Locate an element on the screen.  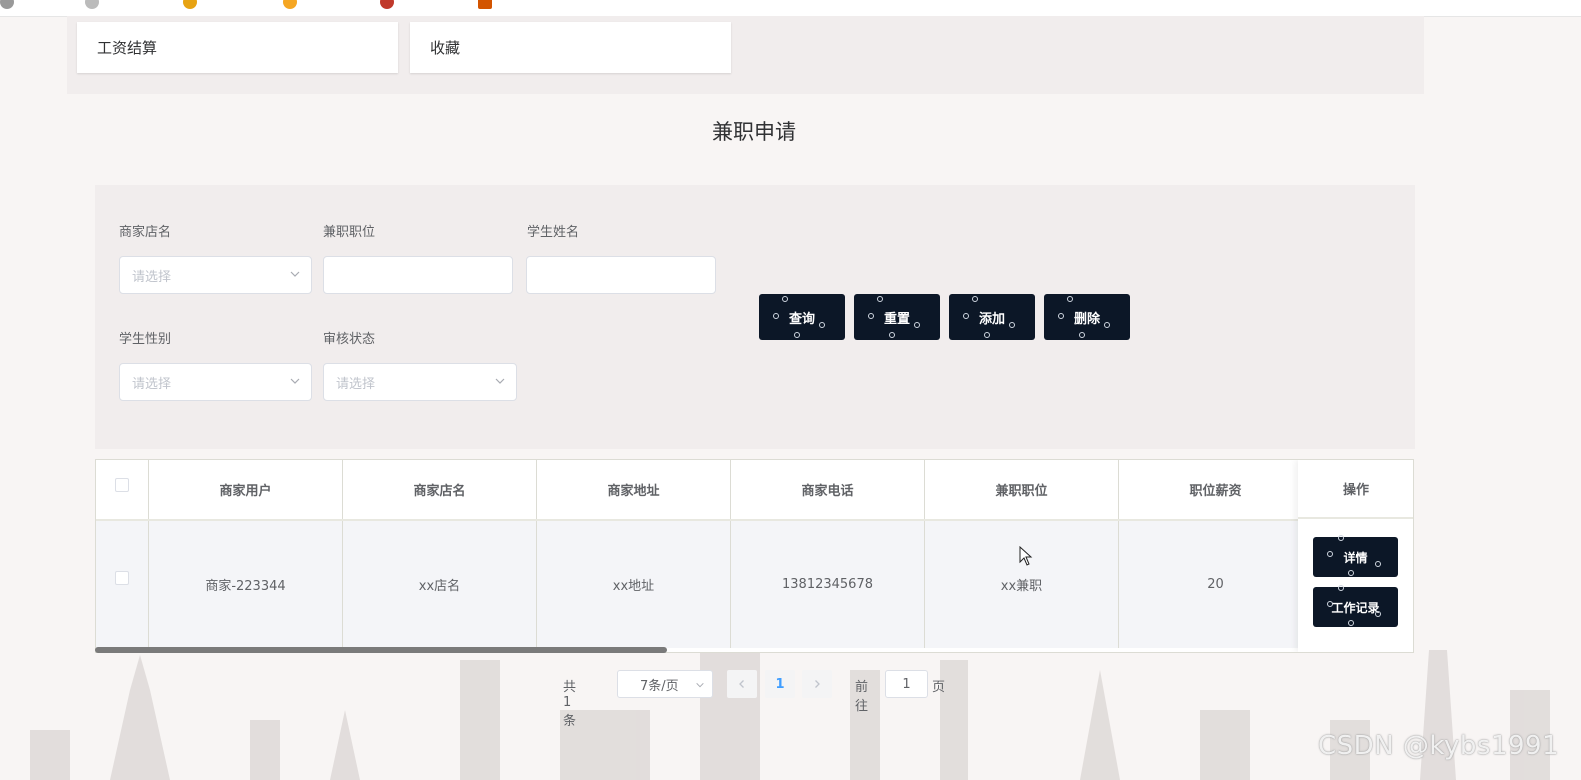
detail-button: 详情 is located at coordinates (1355, 556).